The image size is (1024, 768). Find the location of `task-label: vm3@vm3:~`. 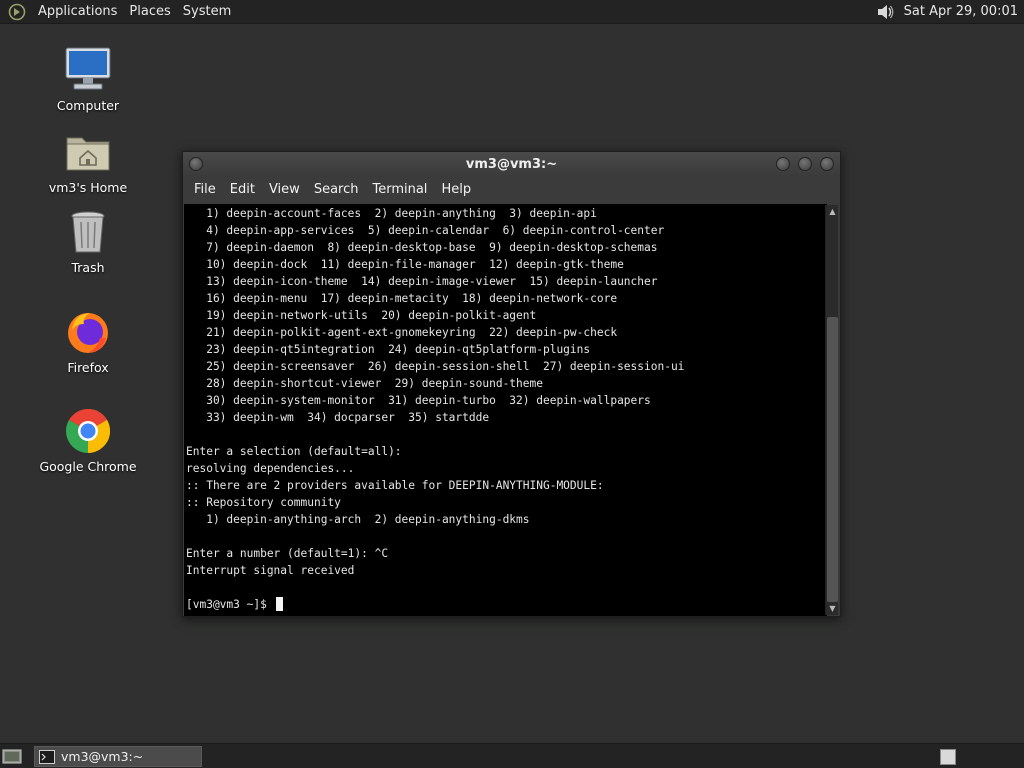

task-label: vm3@vm3:~ is located at coordinates (102, 756).